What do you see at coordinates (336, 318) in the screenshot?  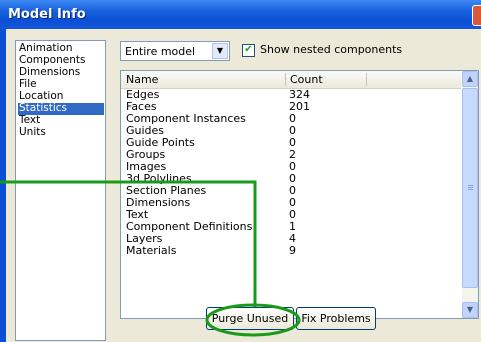 I see `fix-problems-button: Fix Problems` at bounding box center [336, 318].